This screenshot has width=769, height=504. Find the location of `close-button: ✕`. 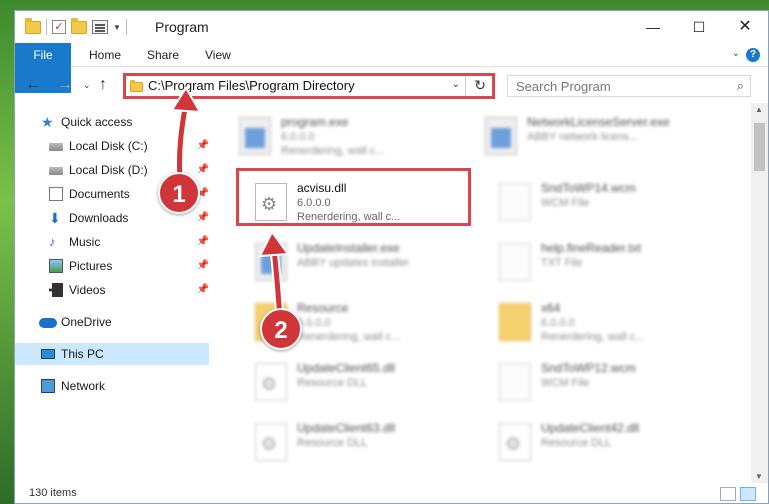

close-button: ✕ is located at coordinates (745, 27).